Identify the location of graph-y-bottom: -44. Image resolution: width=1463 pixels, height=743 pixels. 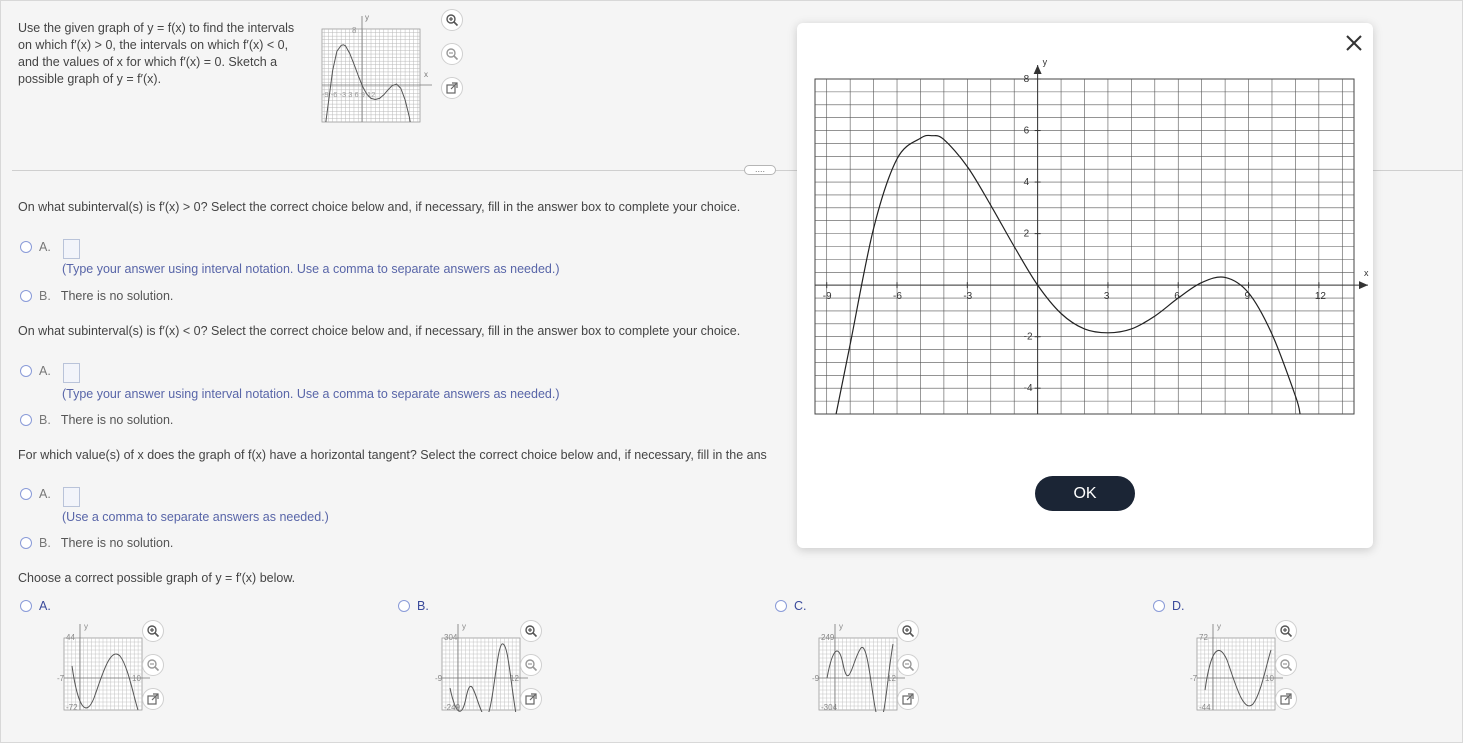
(1205, 707).